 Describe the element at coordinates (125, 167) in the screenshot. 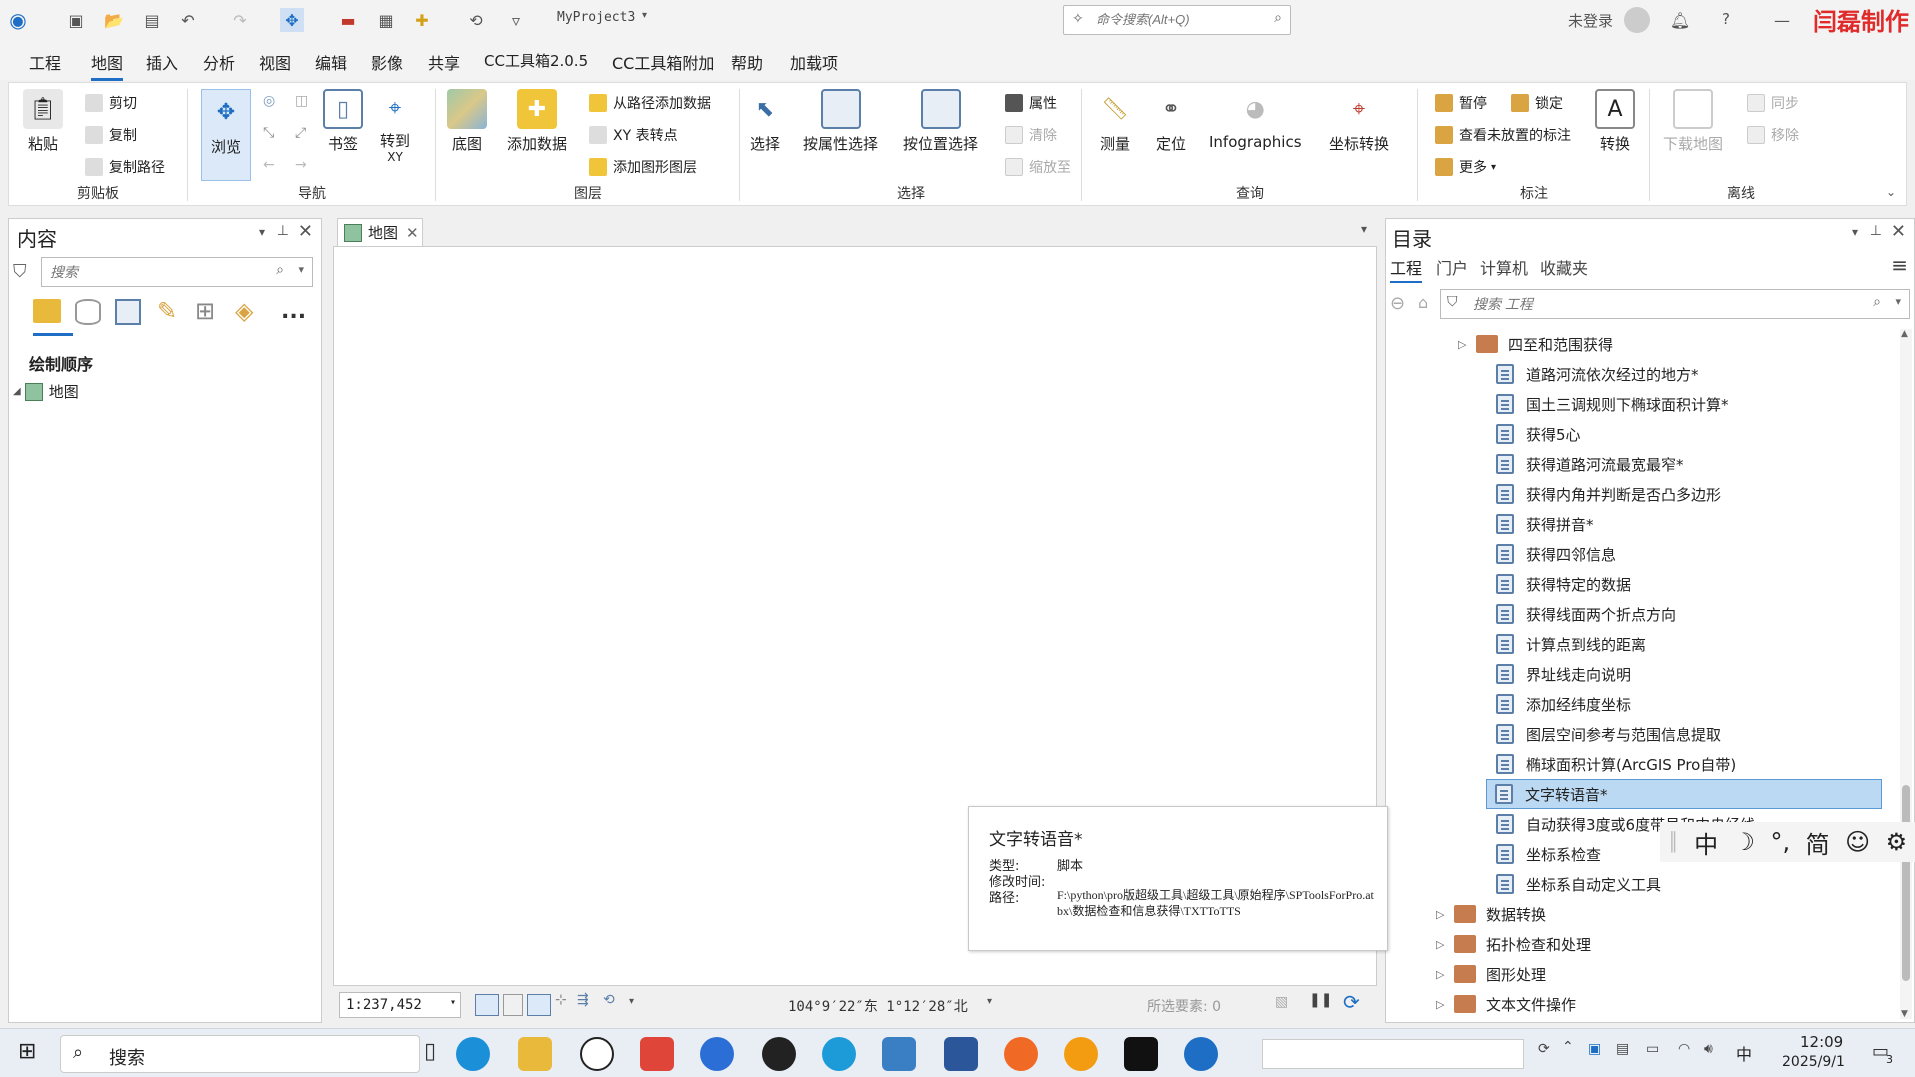

I see `copy-path-button: 复制路径` at that location.